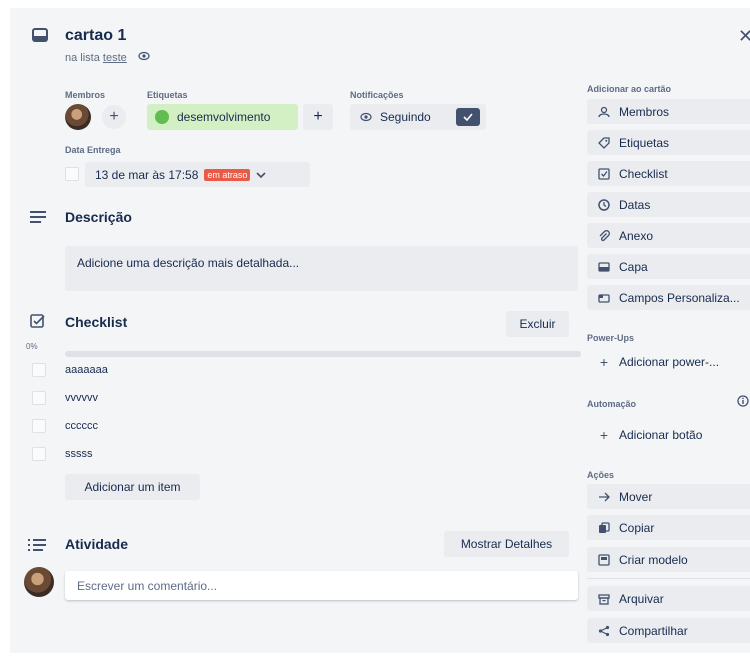 This screenshot has width=750, height=657. Describe the element at coordinates (668, 204) in the screenshot. I see `sidebar-dates-button: Datas` at that location.